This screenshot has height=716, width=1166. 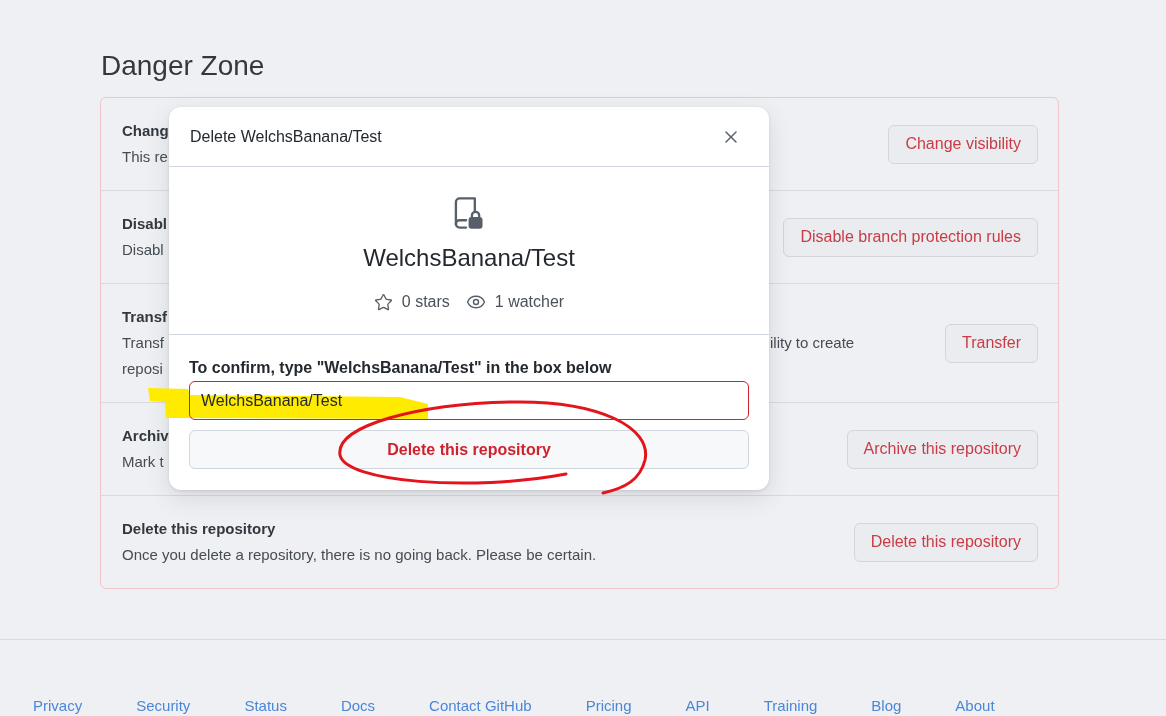 What do you see at coordinates (401, 368) in the screenshot?
I see `confirm-label: To confirm, type "WelchsBanana/Test" in the box below` at bounding box center [401, 368].